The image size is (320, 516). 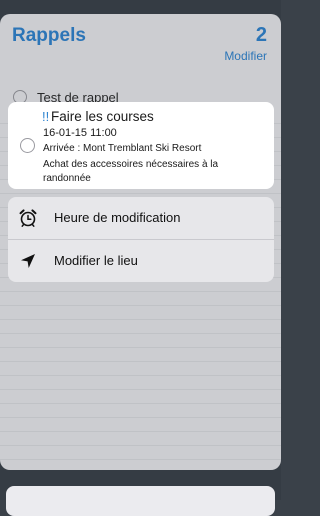 I want to click on menu-item-change-location: Modifier le lieu, so click(x=141, y=261).